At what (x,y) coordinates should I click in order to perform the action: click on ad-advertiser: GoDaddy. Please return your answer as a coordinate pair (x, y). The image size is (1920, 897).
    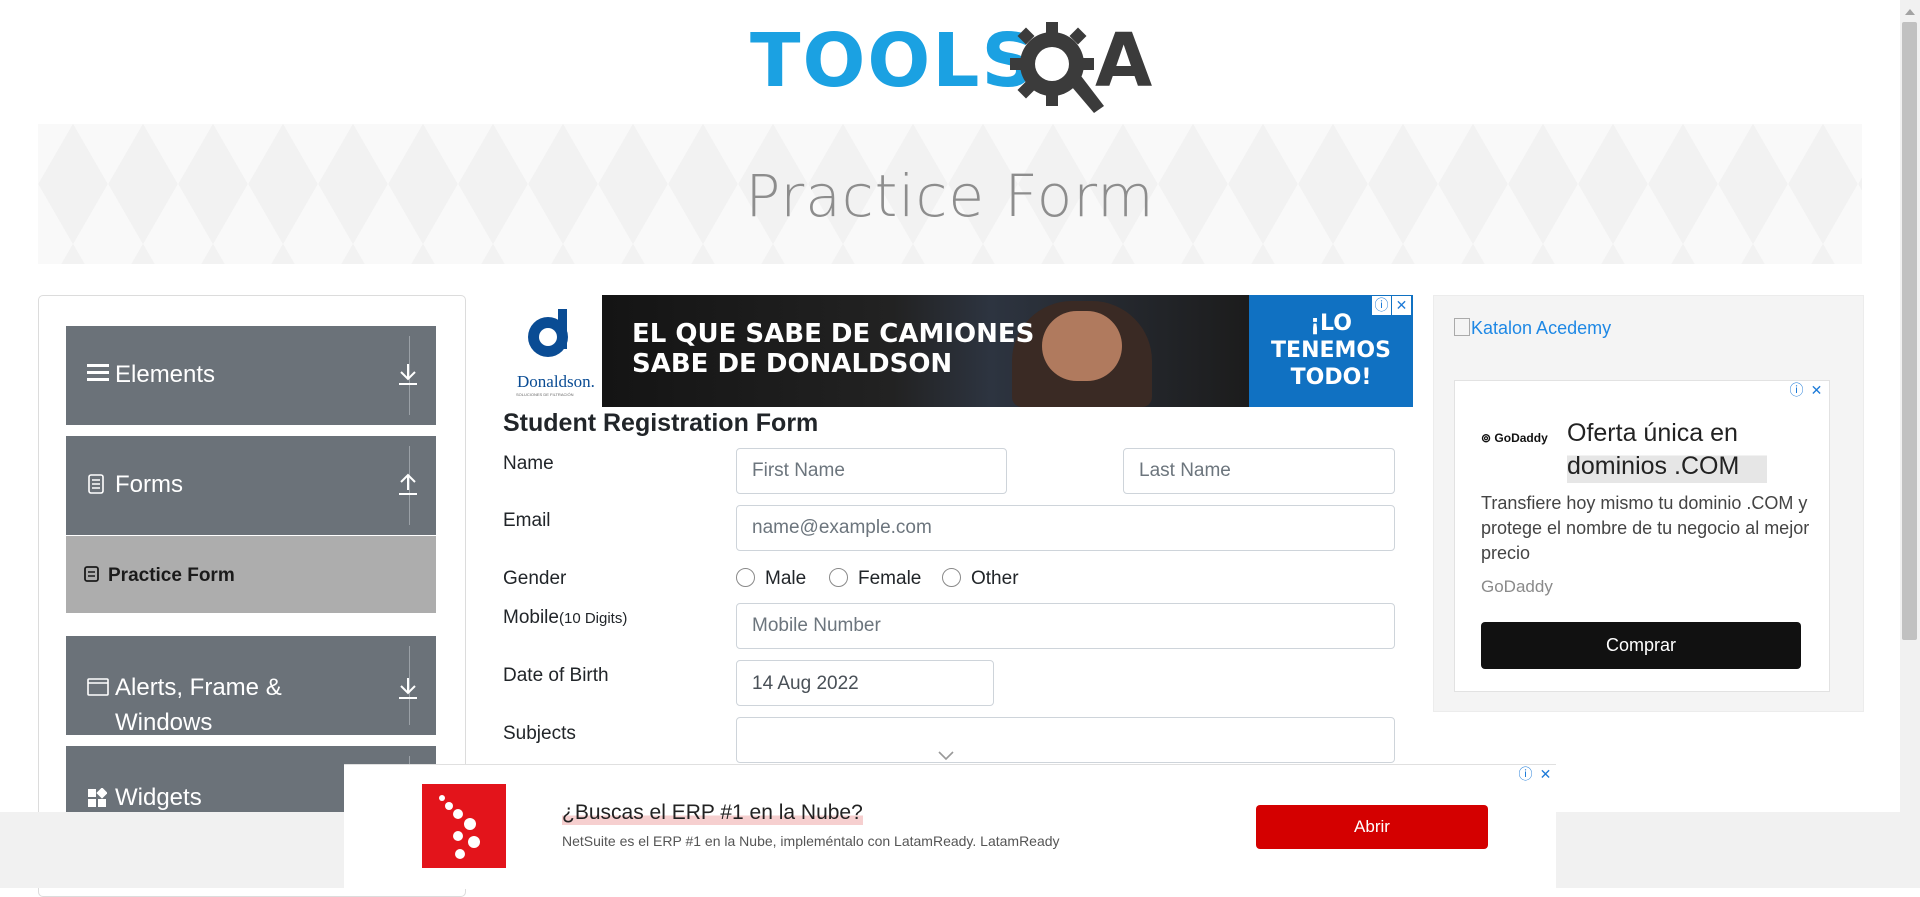
    Looking at the image, I should click on (1517, 586).